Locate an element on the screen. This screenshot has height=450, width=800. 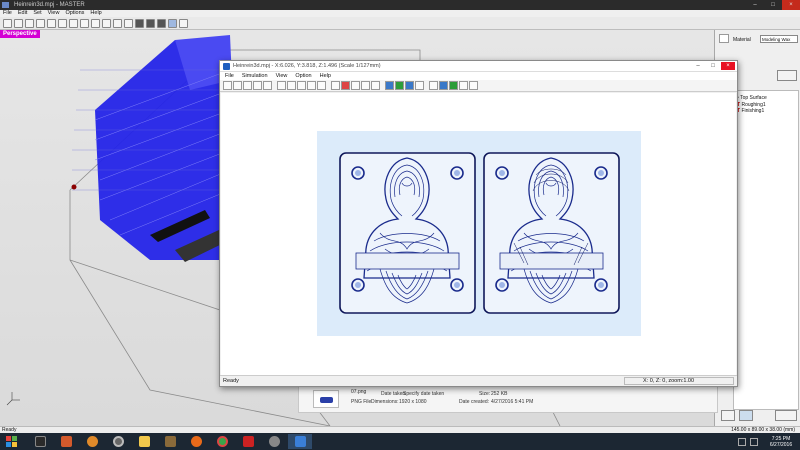
taskbar-app-photos is located at coordinates (170, 441).